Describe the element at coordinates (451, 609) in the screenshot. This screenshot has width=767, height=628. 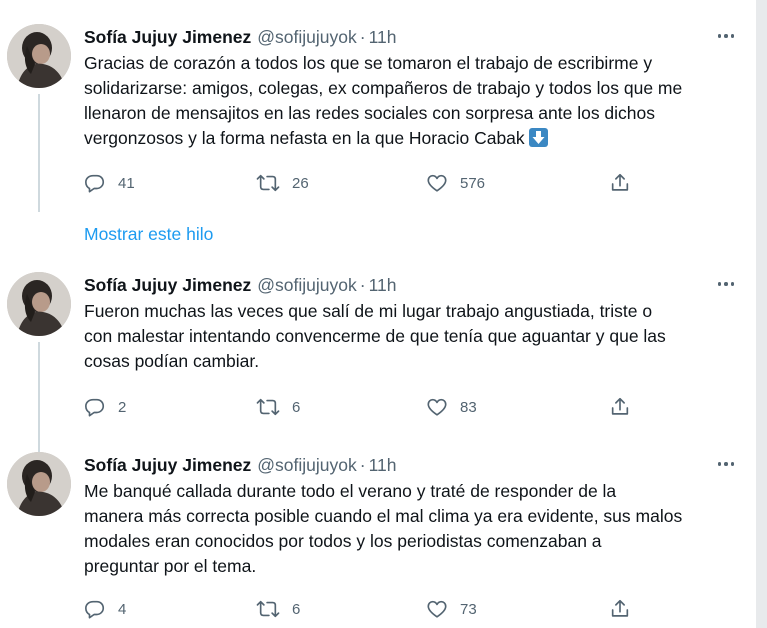
I see `like-button: 73` at that location.